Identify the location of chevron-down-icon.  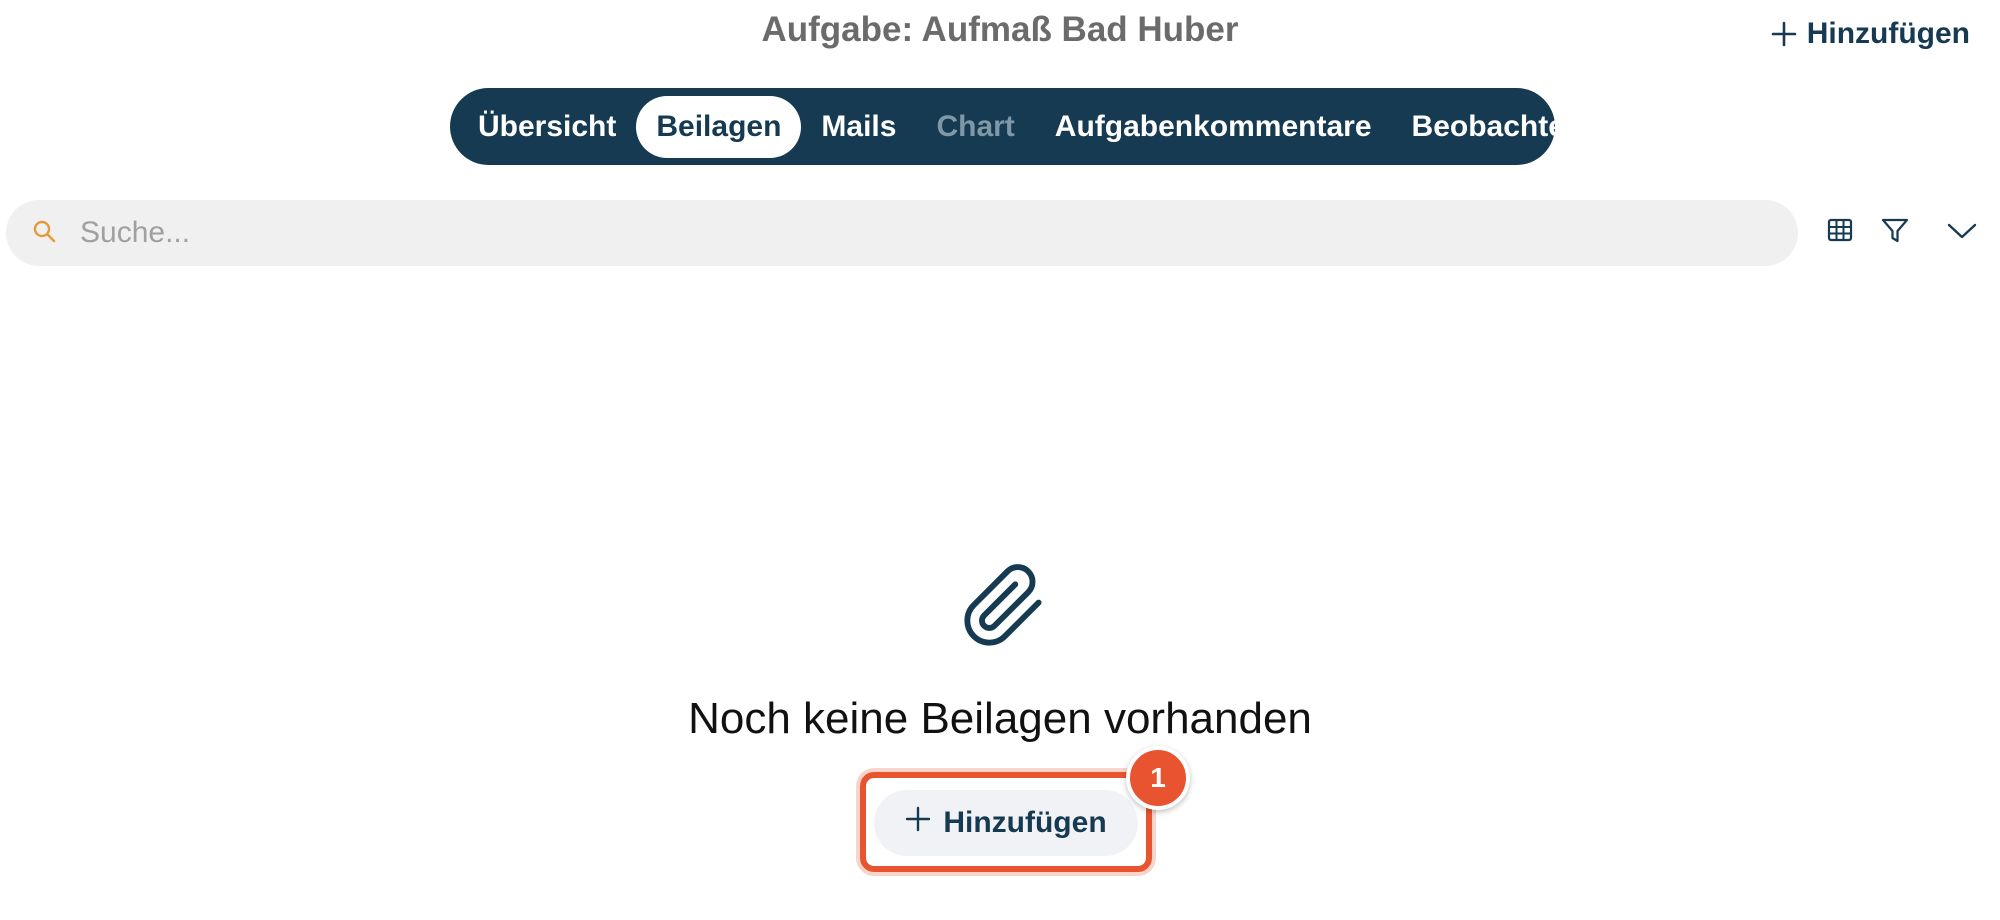
(1962, 233).